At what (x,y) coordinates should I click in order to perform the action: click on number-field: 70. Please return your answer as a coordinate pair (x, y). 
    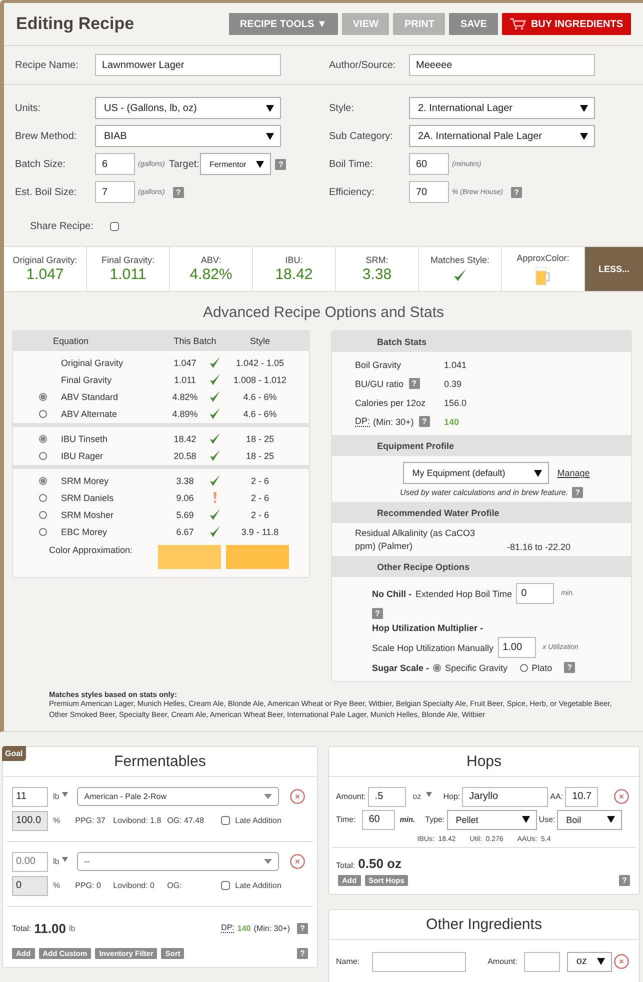
    Looking at the image, I should click on (429, 192).